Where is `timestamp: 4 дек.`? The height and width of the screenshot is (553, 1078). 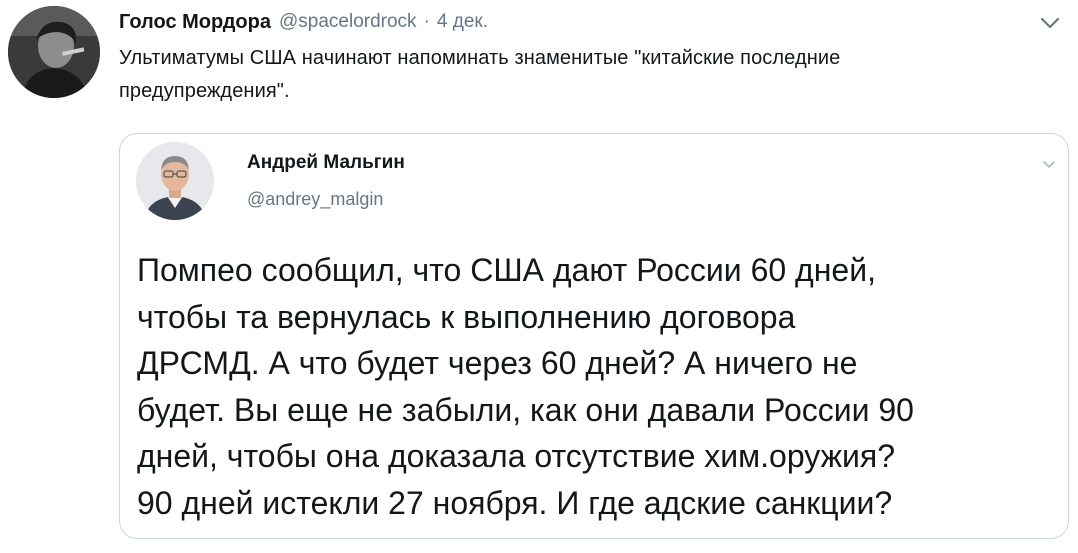 timestamp: 4 дек. is located at coordinates (462, 22).